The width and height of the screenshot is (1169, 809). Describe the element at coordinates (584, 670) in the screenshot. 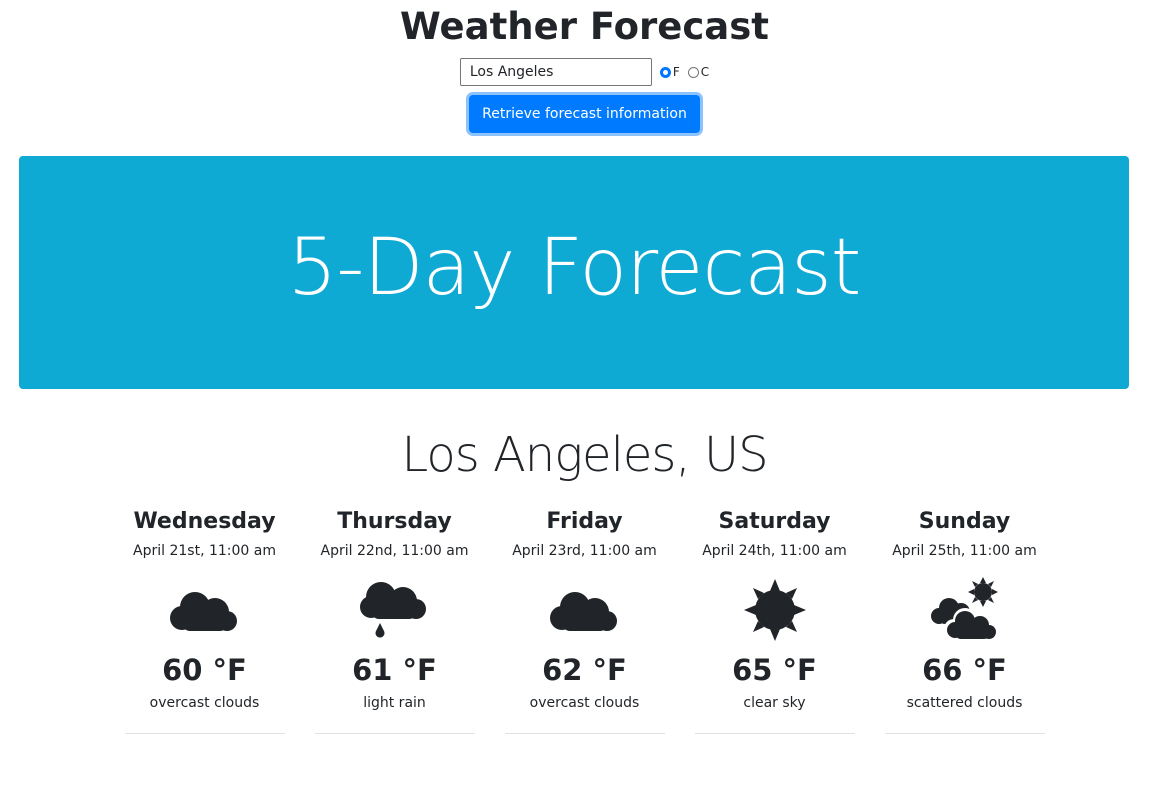

I see `day-temperature: 62 °F` at that location.